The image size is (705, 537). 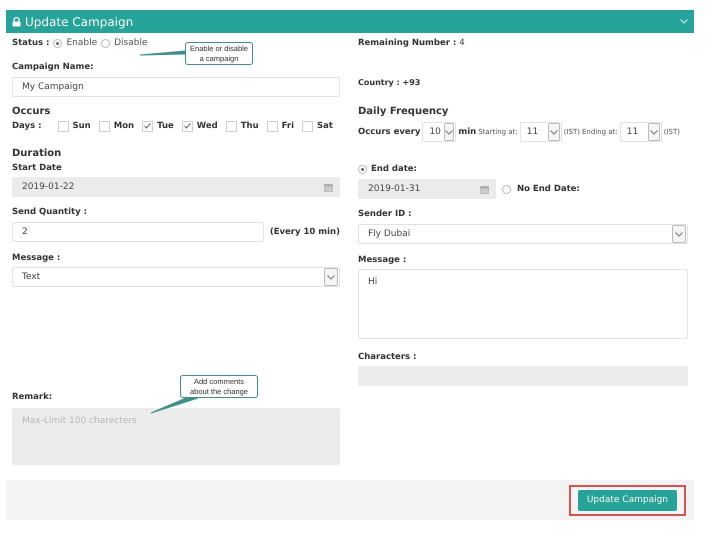 I want to click on day-label: Tue, so click(x=165, y=126).